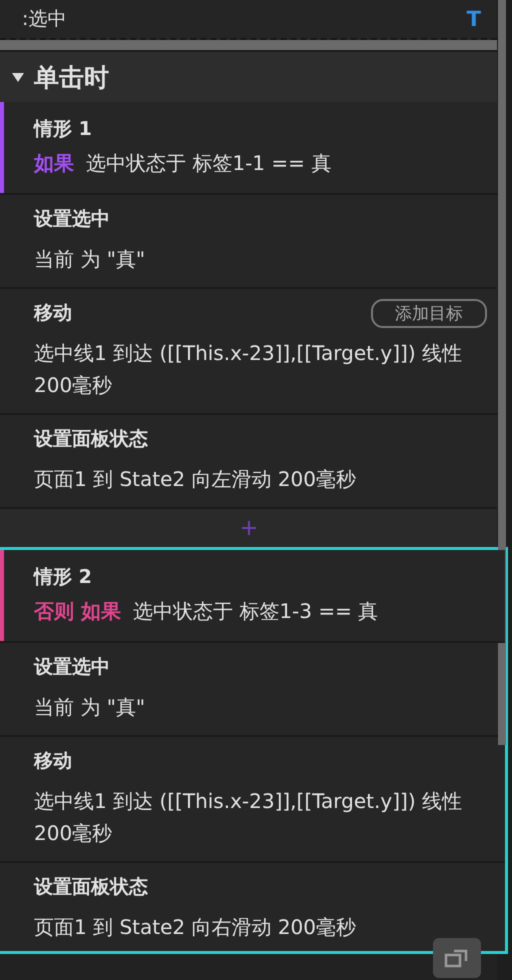  I want to click on case-title: 情形 1, so click(265, 129).